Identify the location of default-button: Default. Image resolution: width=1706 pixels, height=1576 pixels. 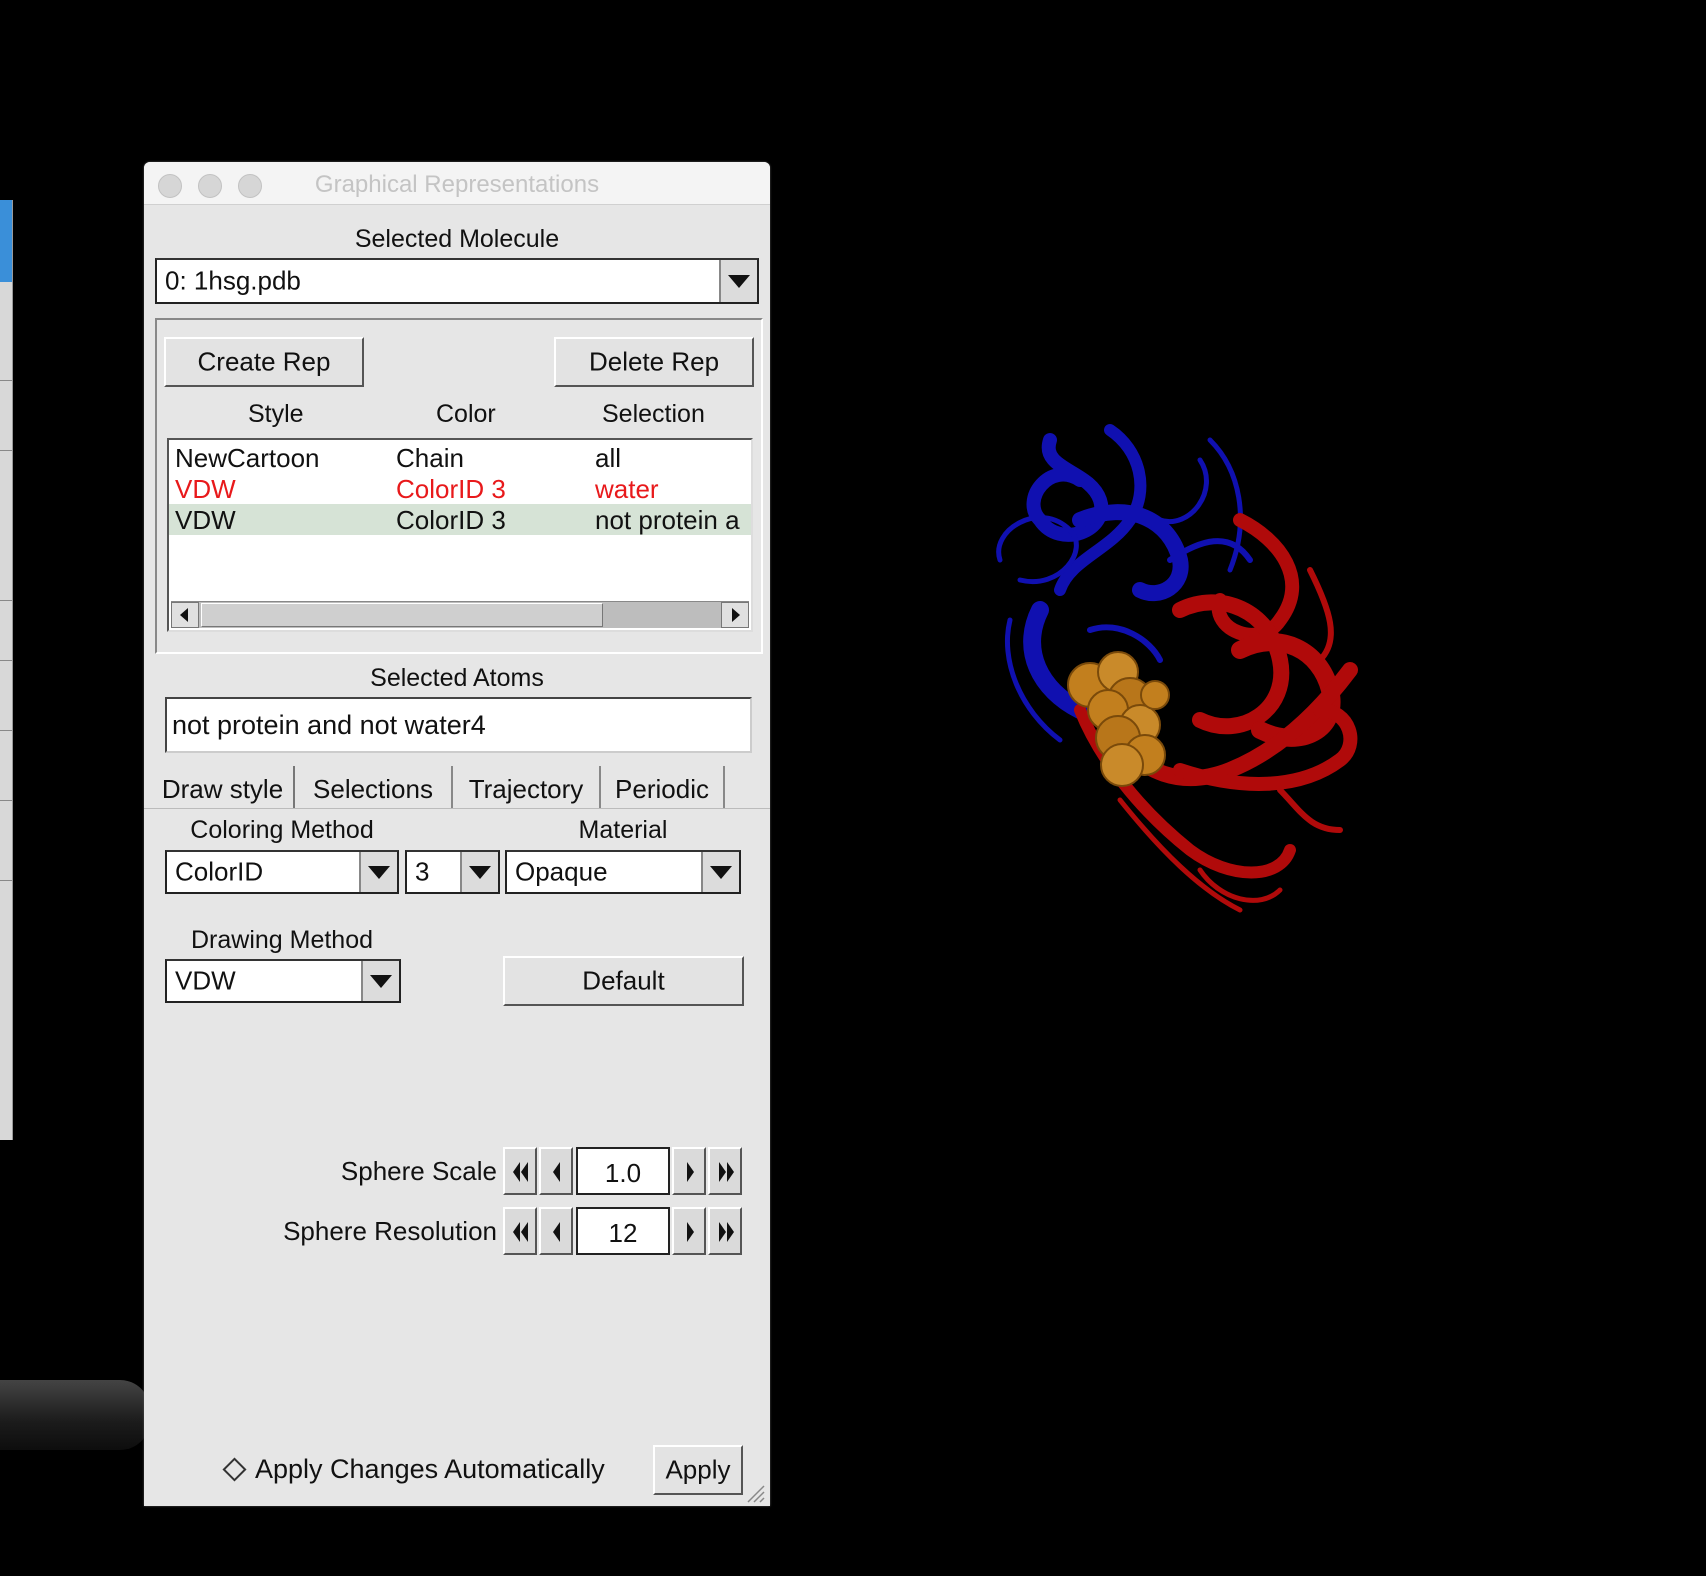
(623, 981).